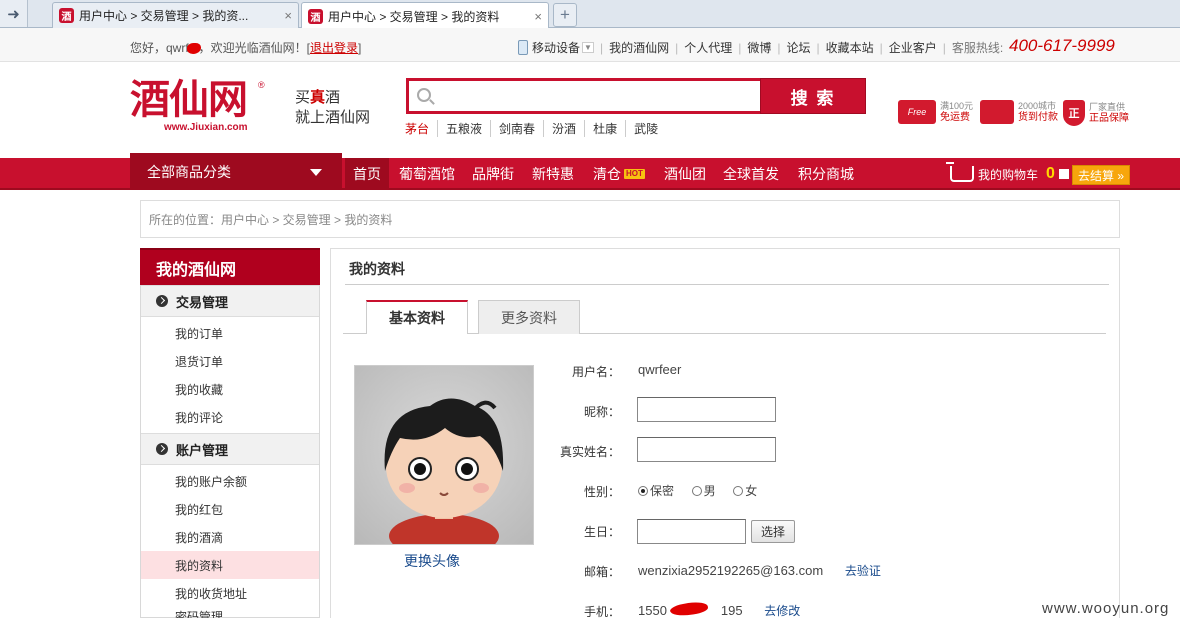  I want to click on top-link-bookmark: 收藏本站, so click(850, 47).